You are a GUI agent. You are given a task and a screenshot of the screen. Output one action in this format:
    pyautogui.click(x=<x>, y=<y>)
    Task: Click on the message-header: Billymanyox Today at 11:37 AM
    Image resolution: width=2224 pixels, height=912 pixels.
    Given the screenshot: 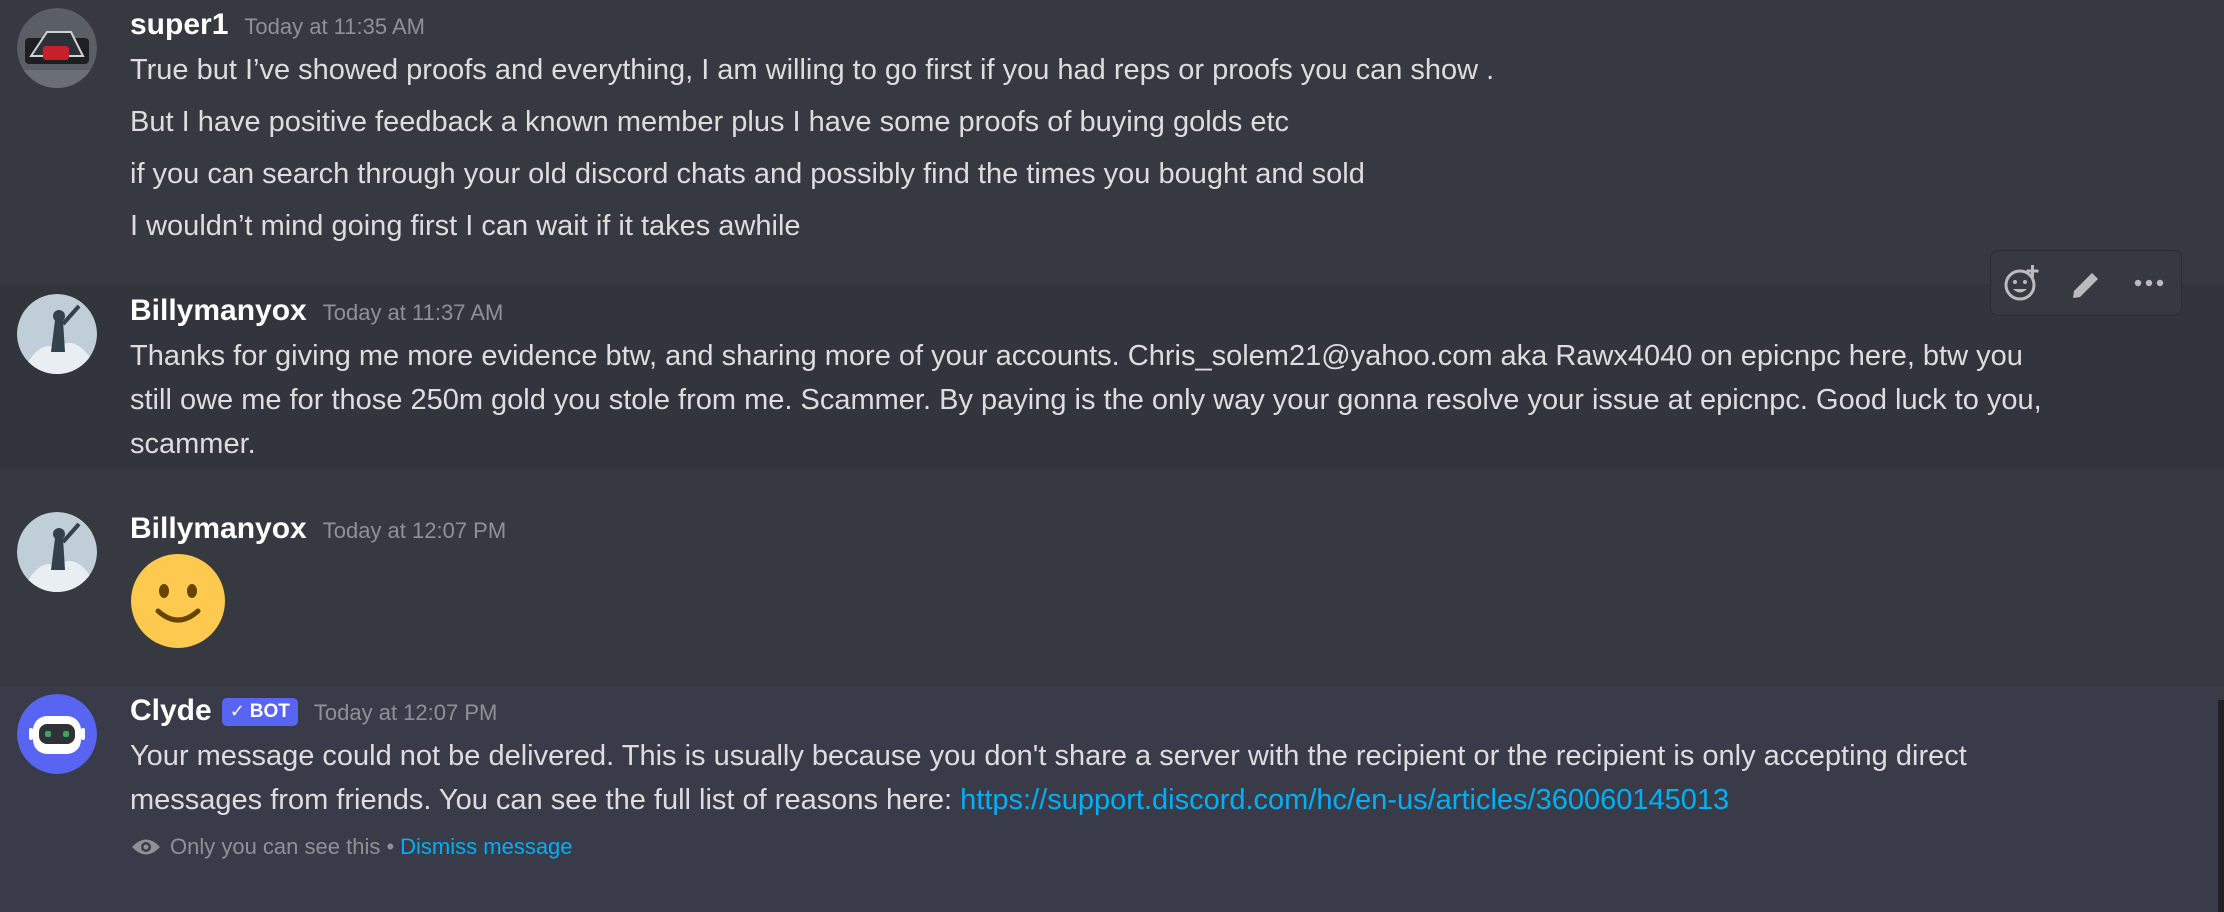 What is the action you would take?
    pyautogui.click(x=316, y=311)
    